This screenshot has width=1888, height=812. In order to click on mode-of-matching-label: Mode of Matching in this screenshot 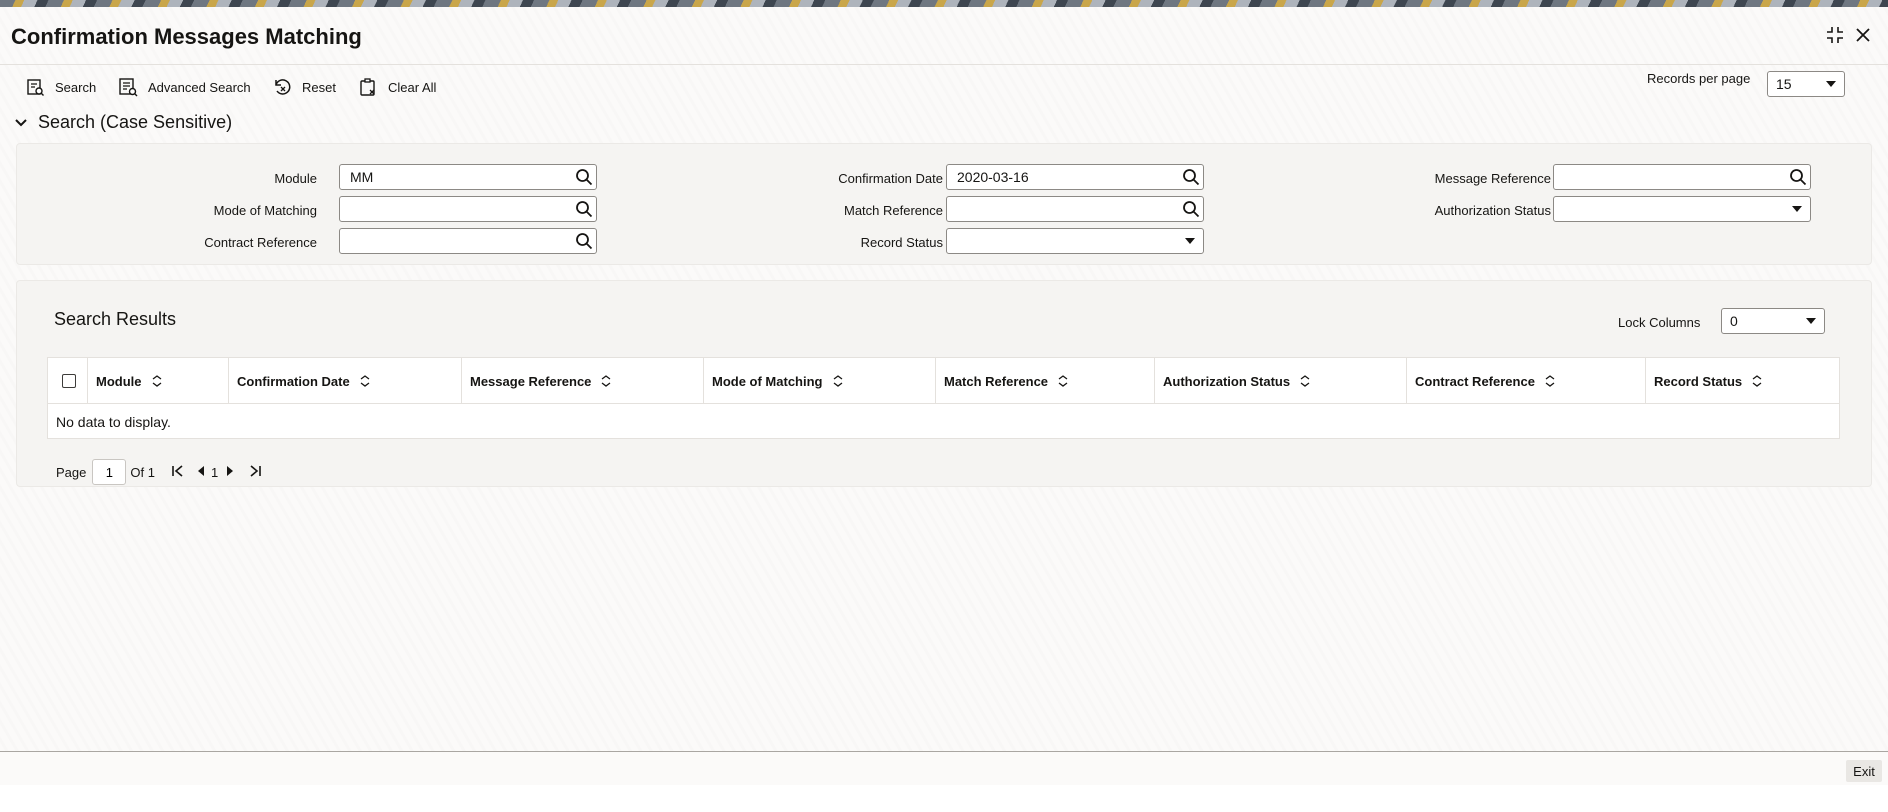, I will do `click(265, 210)`.